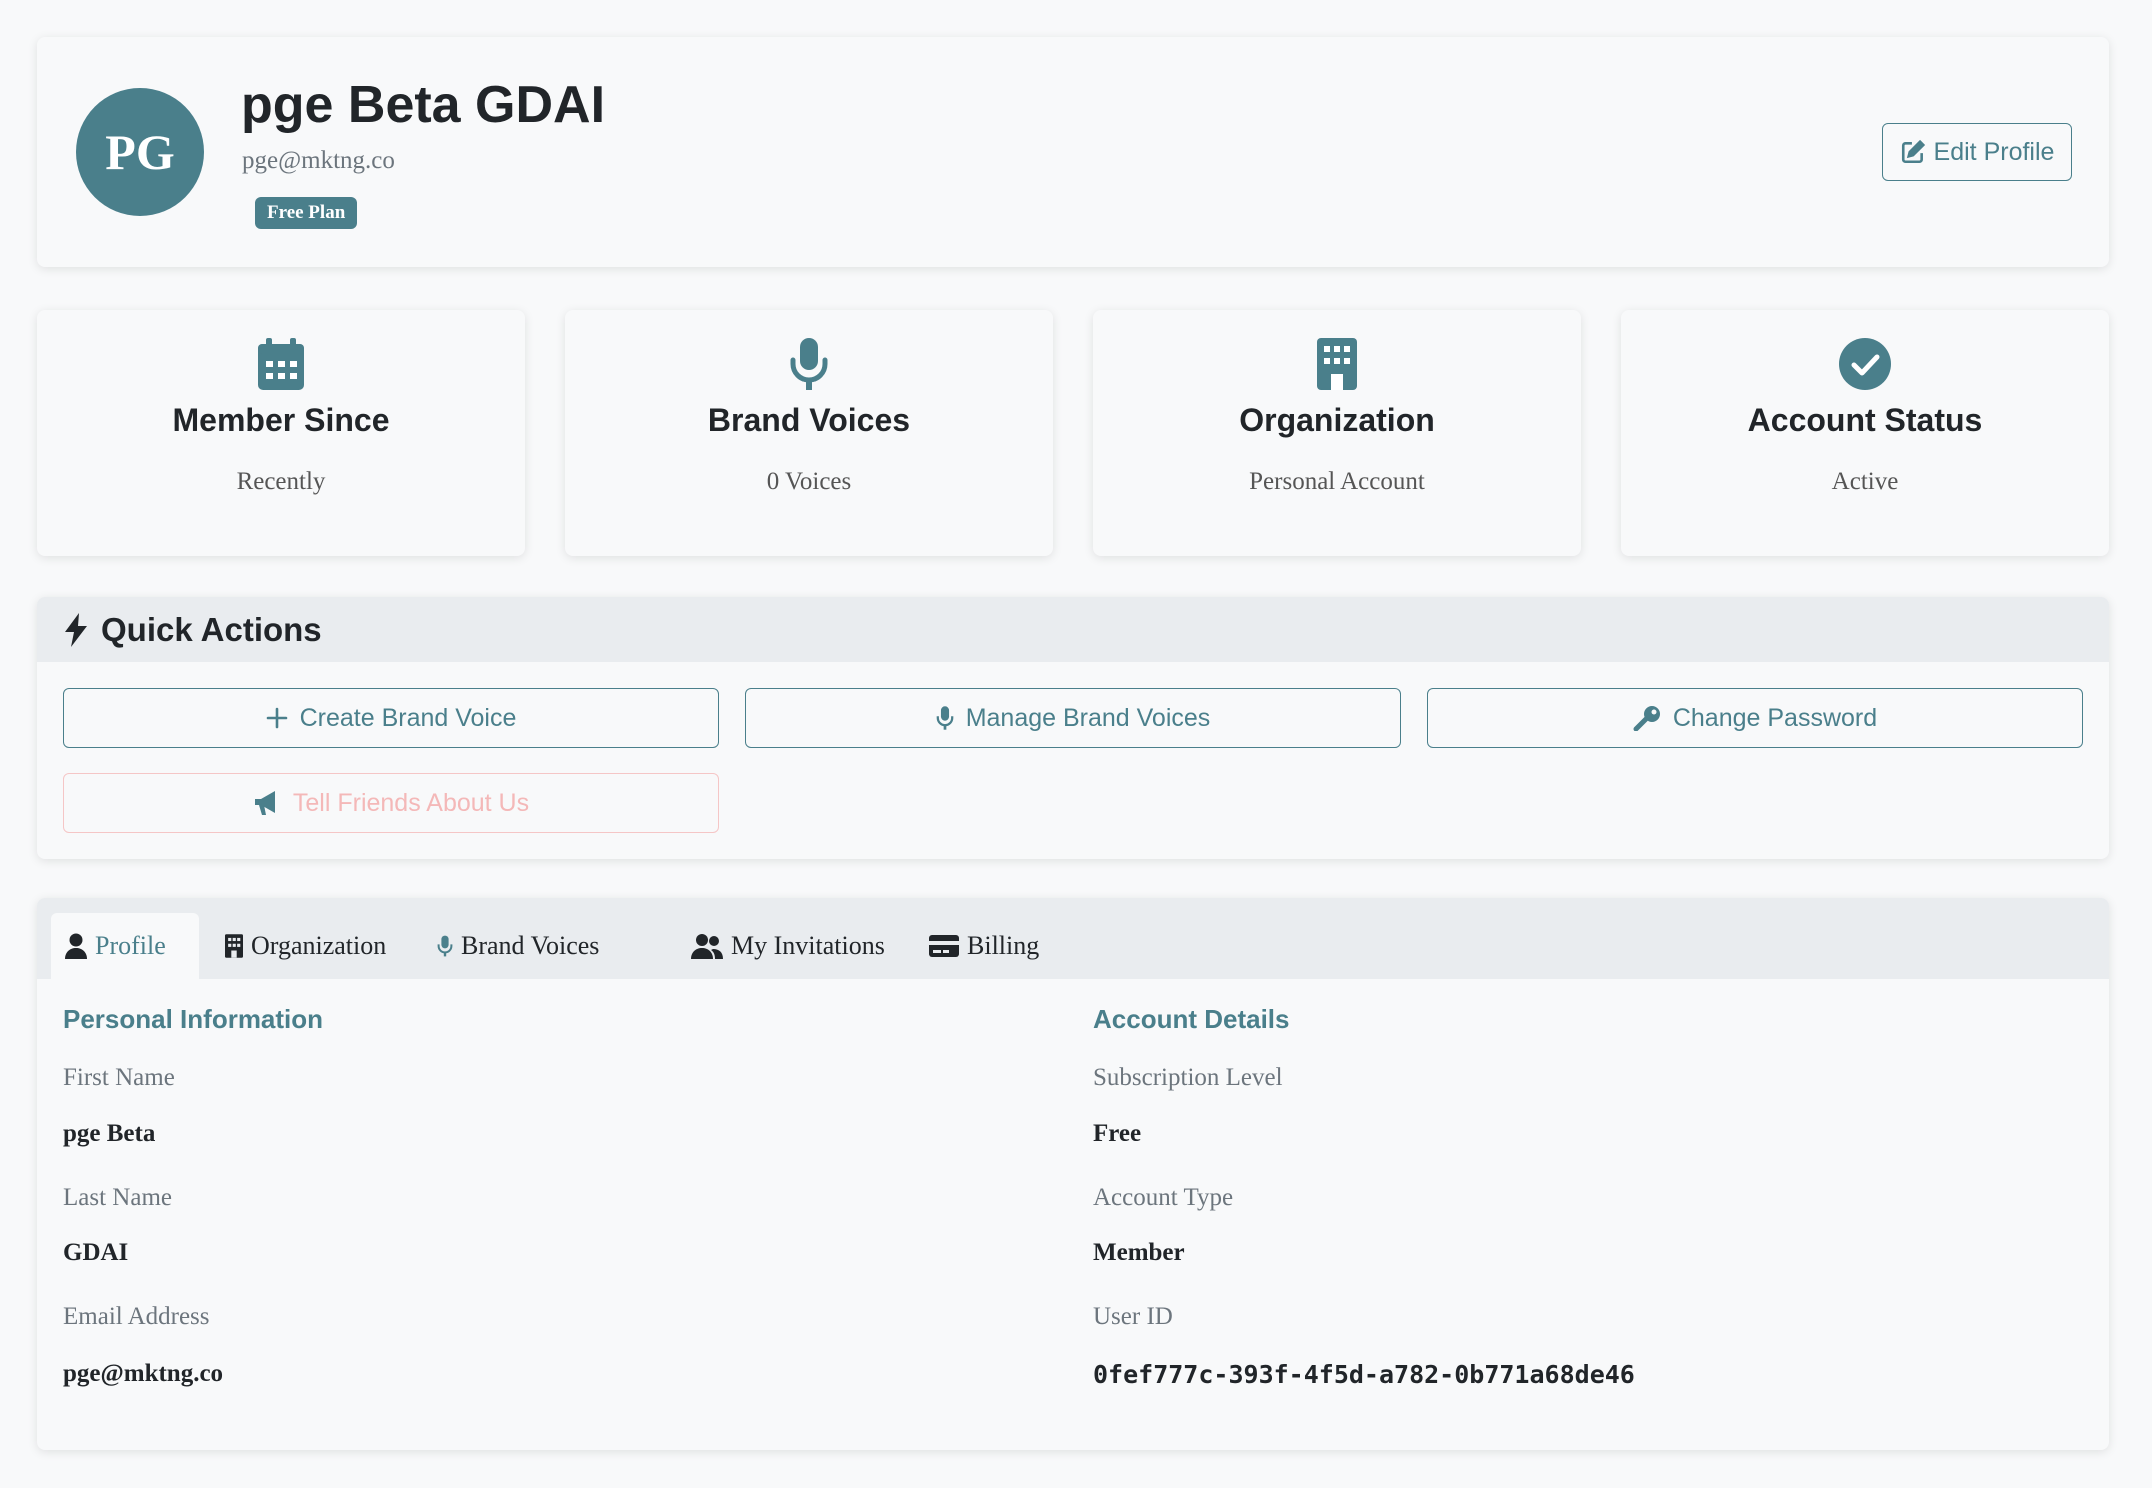 This screenshot has width=2152, height=1488. What do you see at coordinates (707, 946) in the screenshot?
I see `users-icon` at bounding box center [707, 946].